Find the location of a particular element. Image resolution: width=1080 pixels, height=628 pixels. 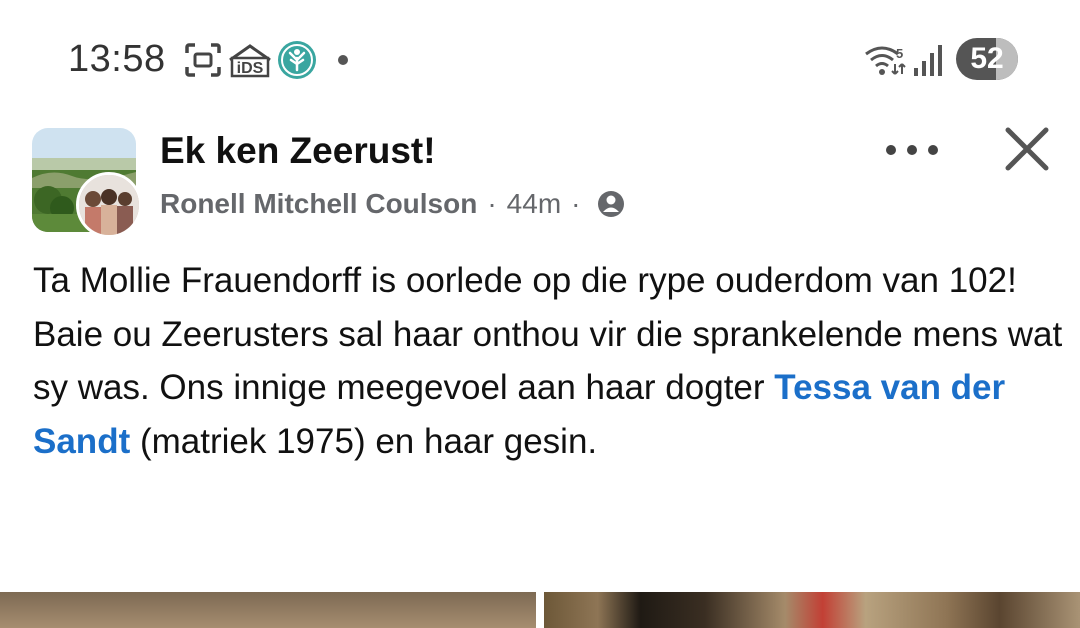

ids-app-icon: iDS is located at coordinates (250, 61).